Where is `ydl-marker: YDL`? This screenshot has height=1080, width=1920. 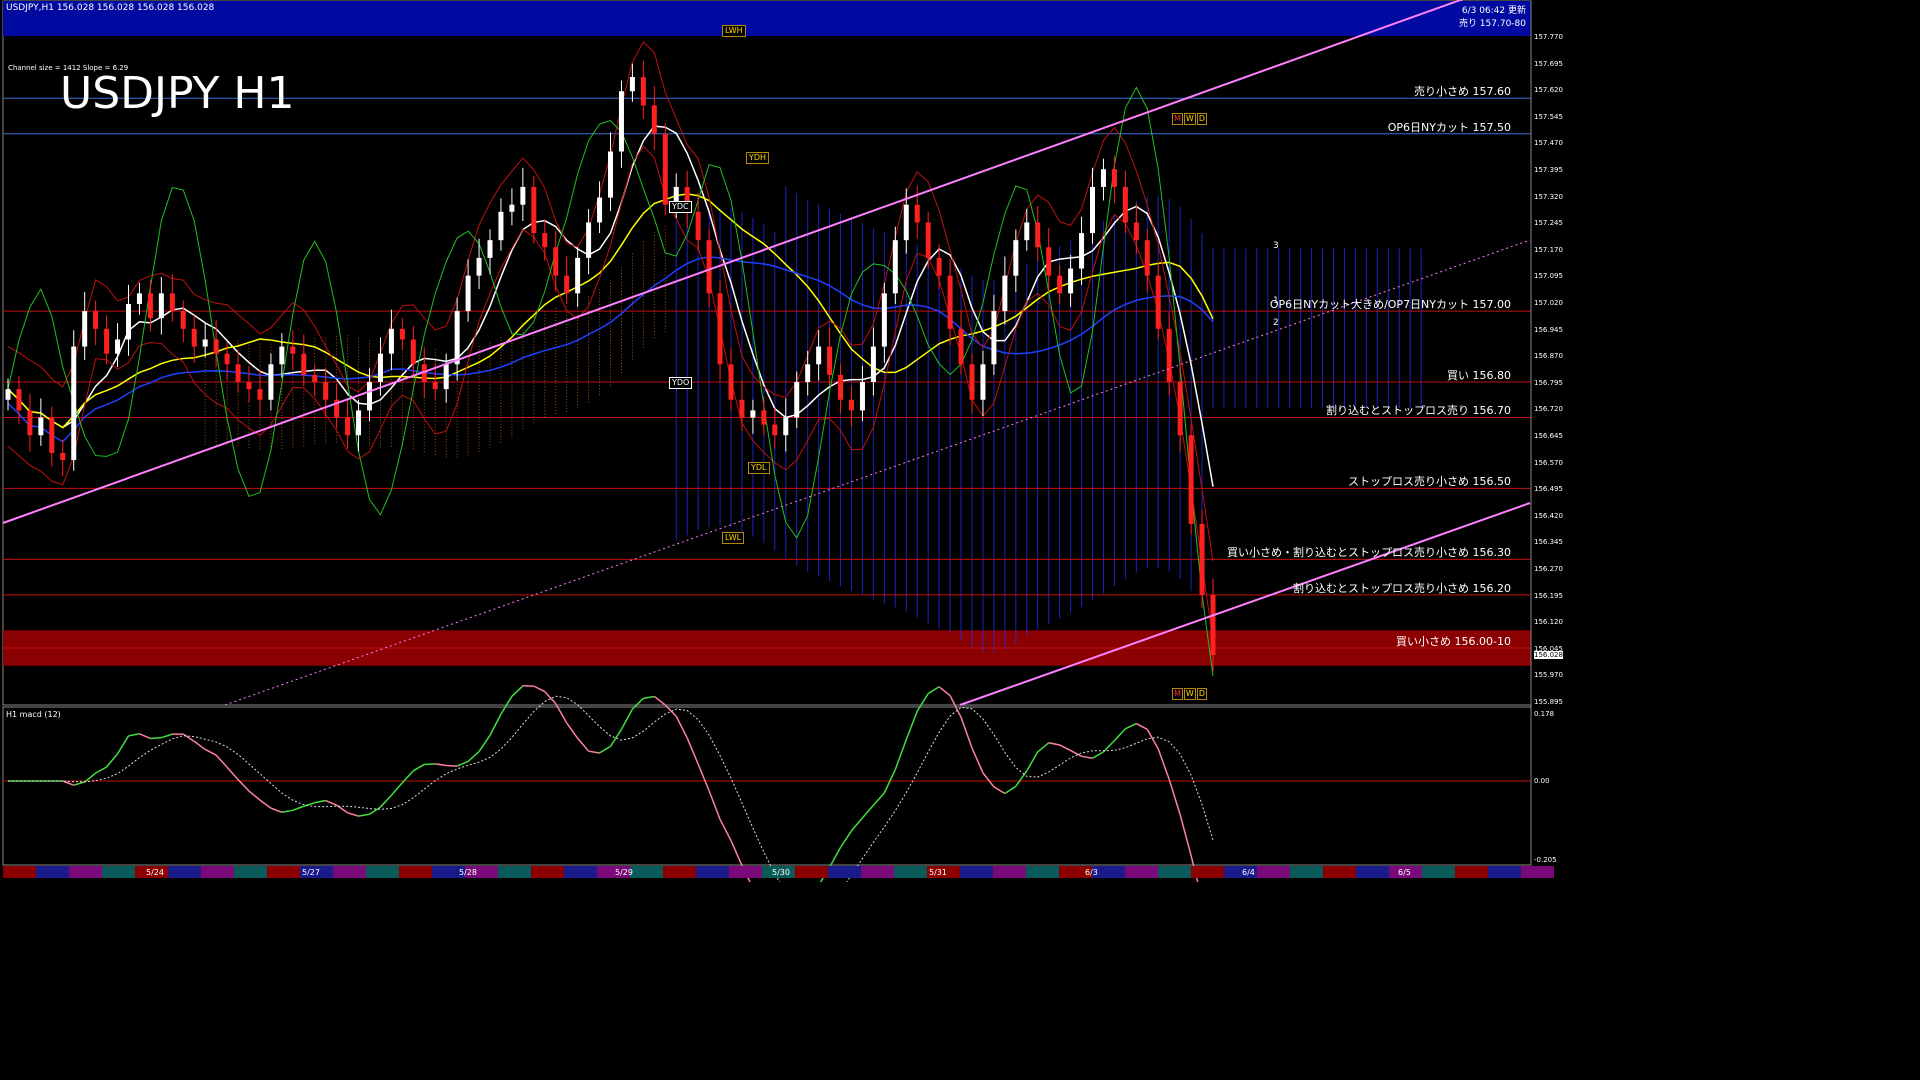
ydl-marker: YDL is located at coordinates (759, 468).